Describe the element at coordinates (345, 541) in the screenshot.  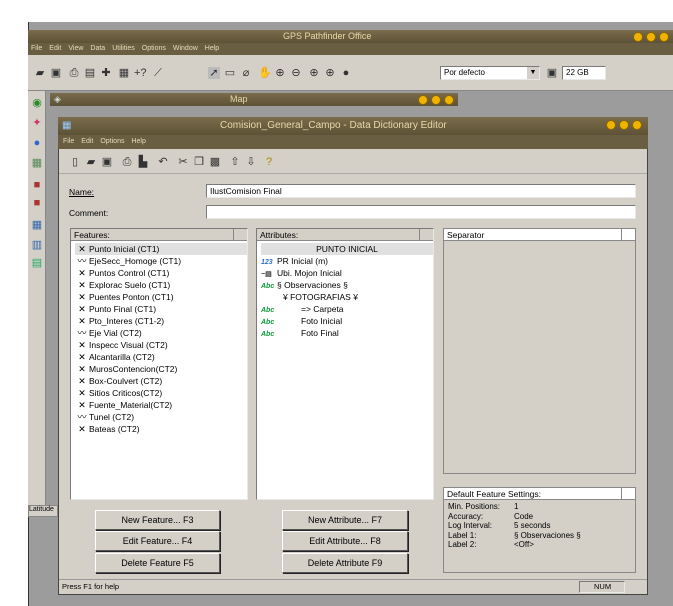
I see `edit-attribute-button: Edit Attribute... F8` at that location.